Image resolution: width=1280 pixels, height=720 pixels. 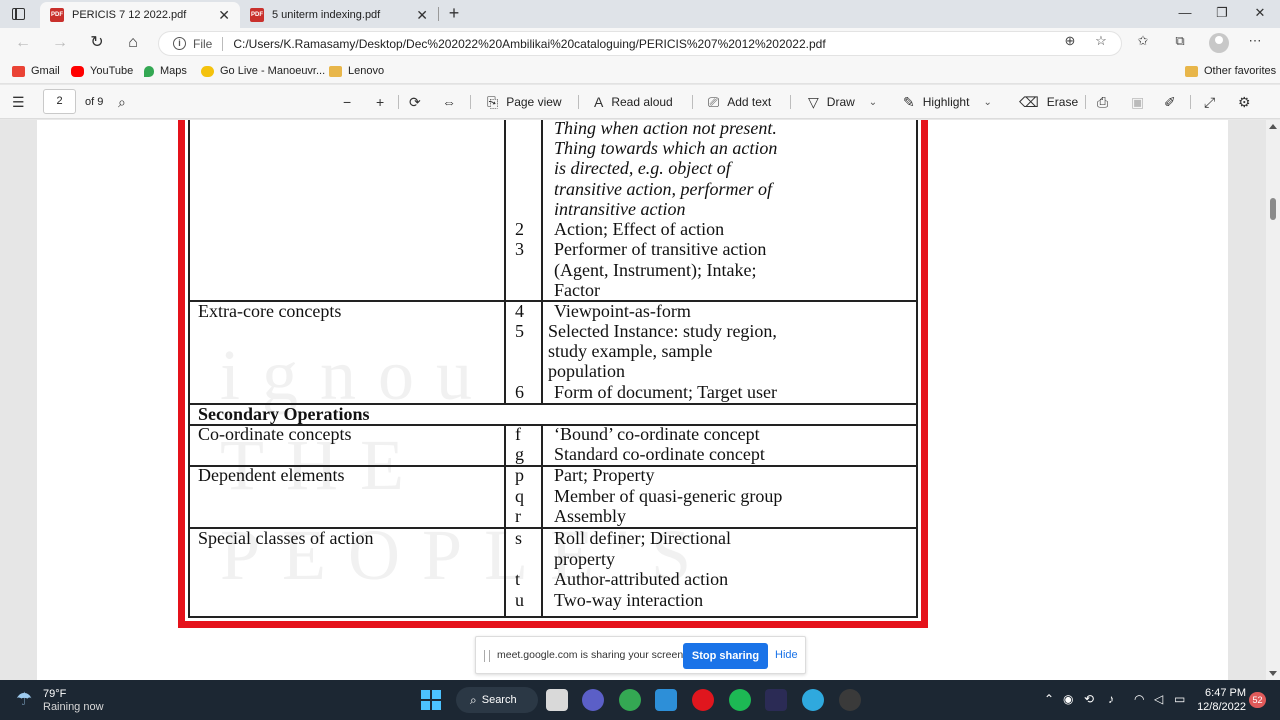 What do you see at coordinates (740, 700) in the screenshot?
I see `spotify-icon` at bounding box center [740, 700].